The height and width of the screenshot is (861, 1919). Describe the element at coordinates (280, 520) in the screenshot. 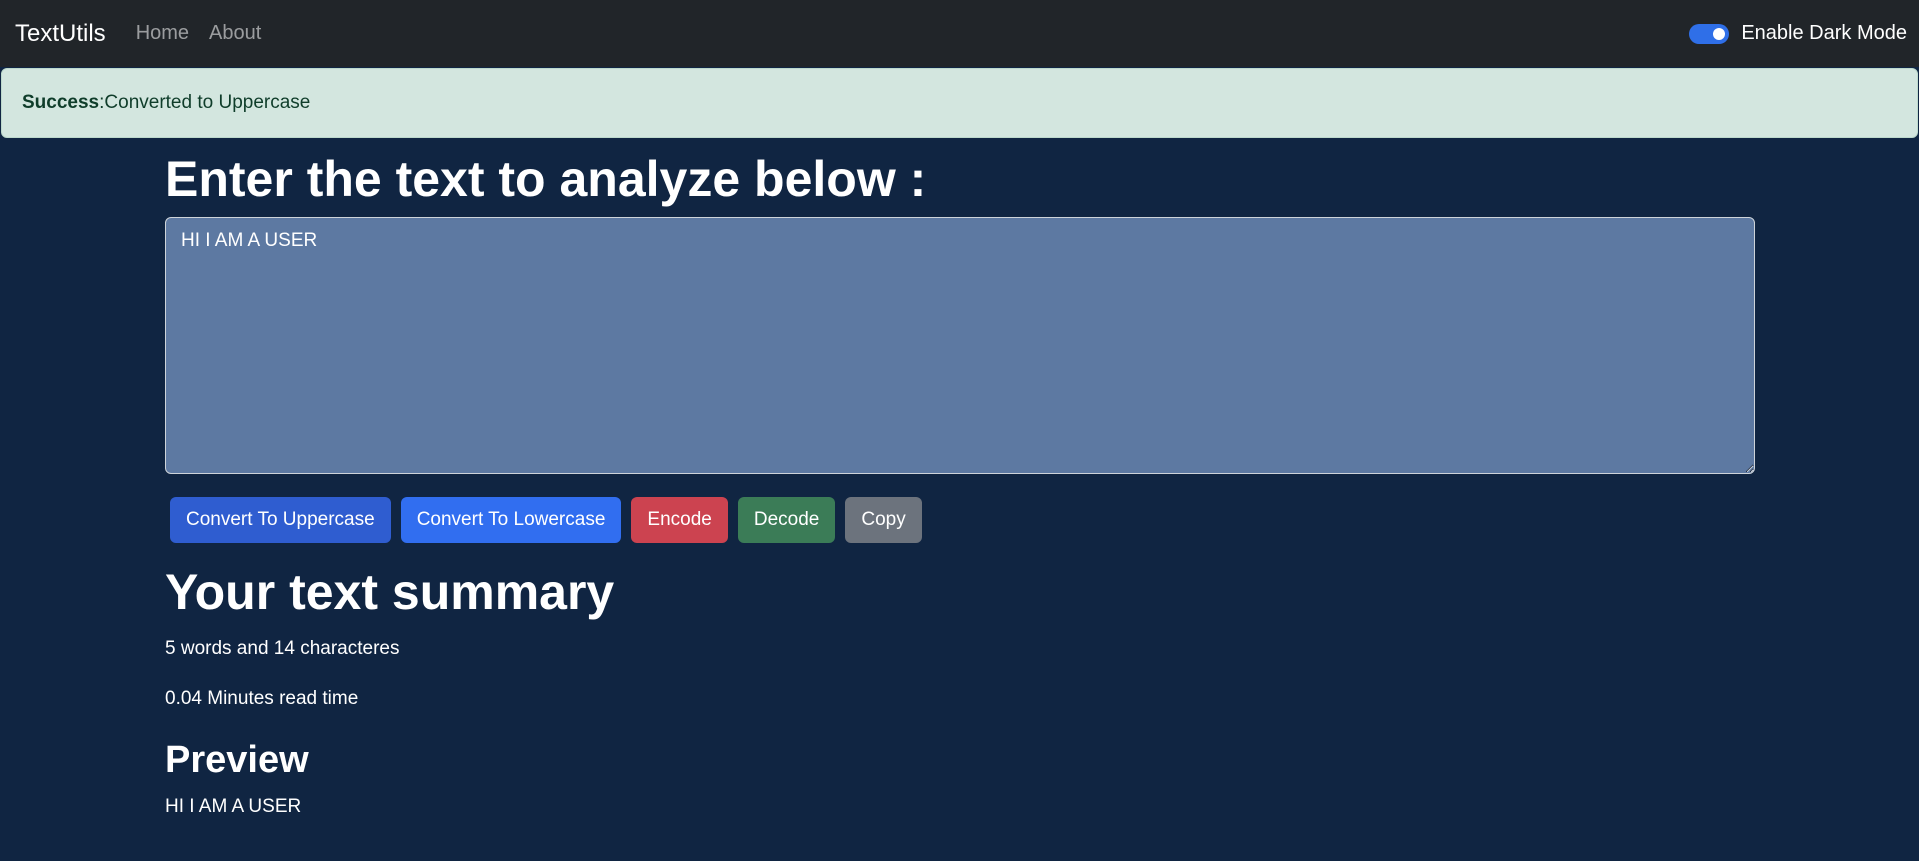

I see `convert-uppercase-button: Convert To Uppercase` at that location.